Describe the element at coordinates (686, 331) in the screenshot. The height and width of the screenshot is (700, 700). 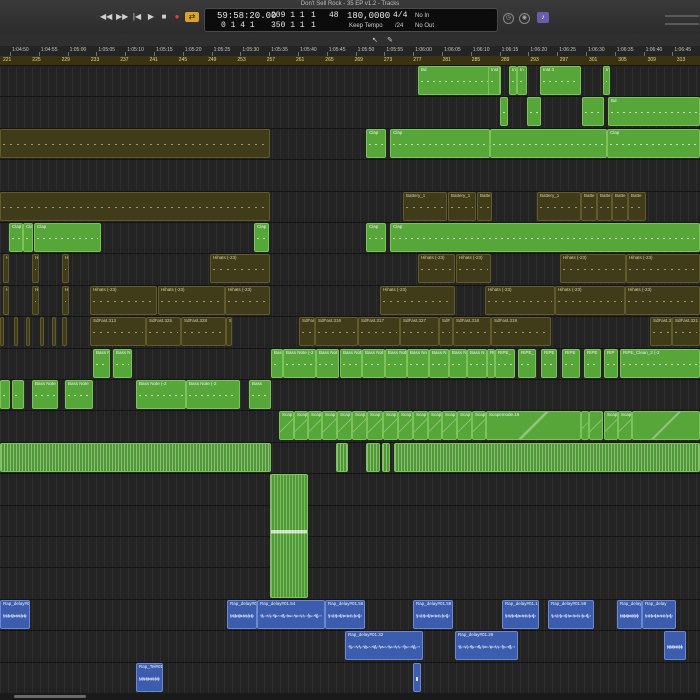
I see `midi-region: SdFast.321` at that location.